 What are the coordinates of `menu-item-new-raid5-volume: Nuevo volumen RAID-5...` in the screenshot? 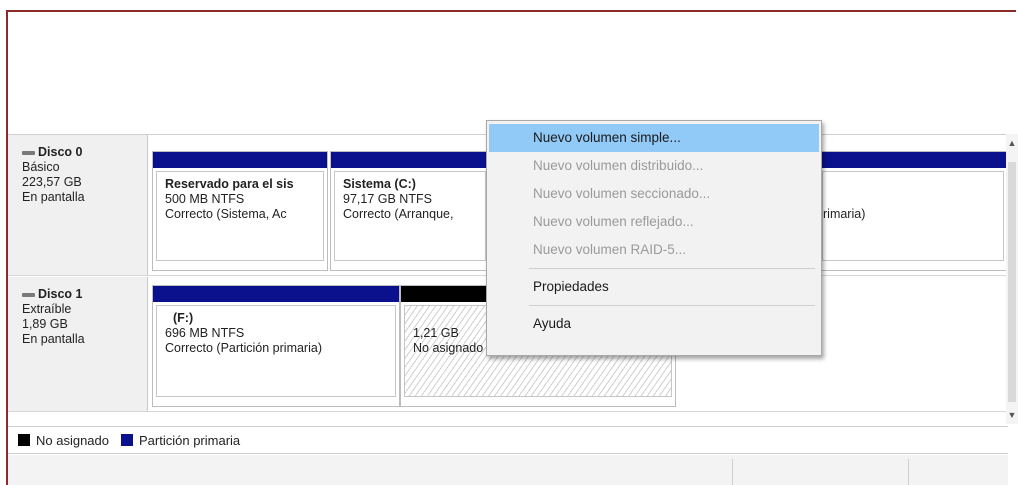 It's located at (654, 250).